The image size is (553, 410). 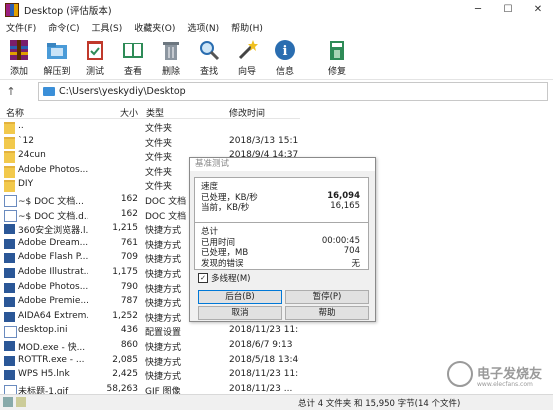 I want to click on info-button: i 信息, so click(x=285, y=57).